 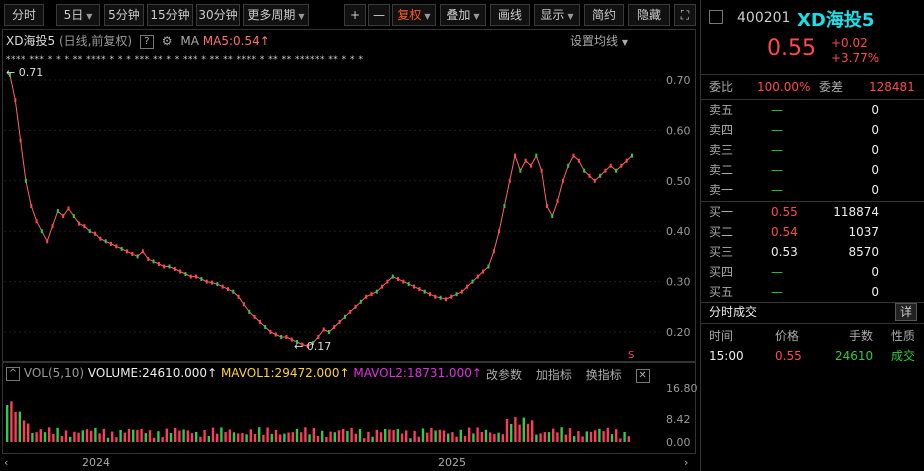 What do you see at coordinates (351, 425) in the screenshot?
I see `volume-chart: 16.80 8.42 0.00 2024 2025 ‹ ›` at bounding box center [351, 425].